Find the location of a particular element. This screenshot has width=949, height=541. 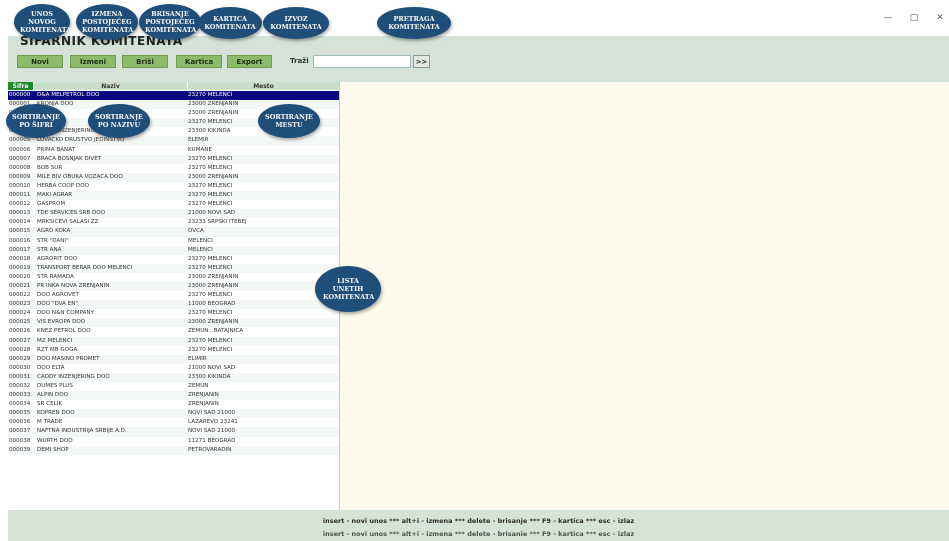

callout-edit-text: IZMENA POSTOJEĆEG KOMITENATA is located at coordinates (108, 22).